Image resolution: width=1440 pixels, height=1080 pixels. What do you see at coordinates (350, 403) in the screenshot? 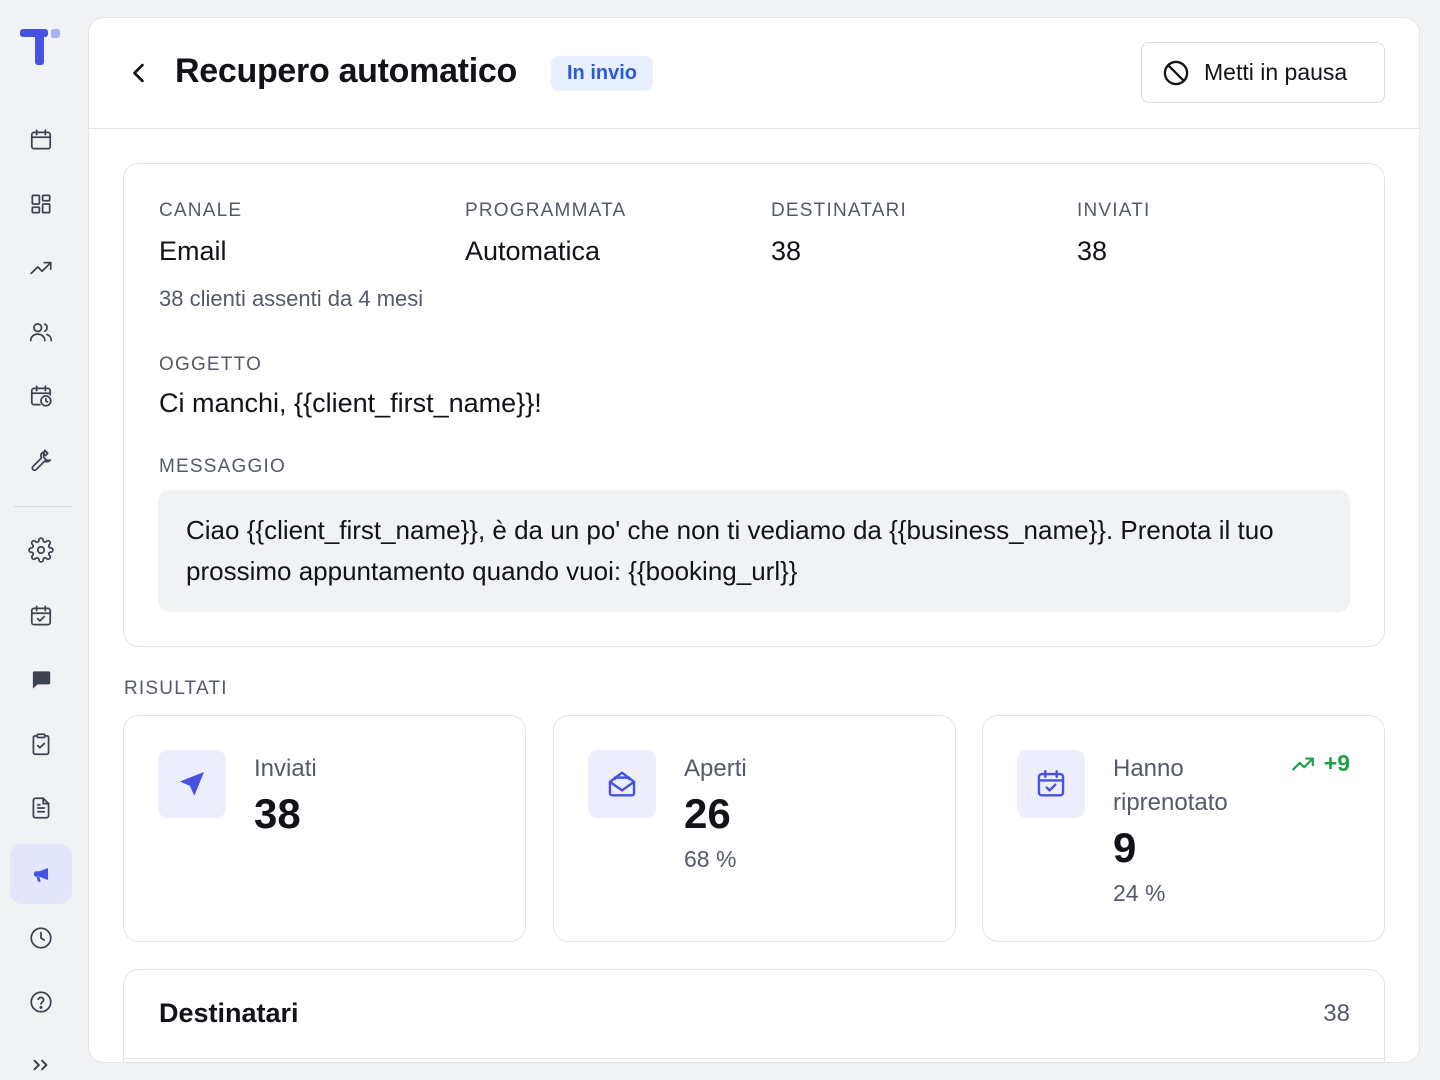
I see `subject-value: Ci manchi, {{client_first_name}}!` at bounding box center [350, 403].